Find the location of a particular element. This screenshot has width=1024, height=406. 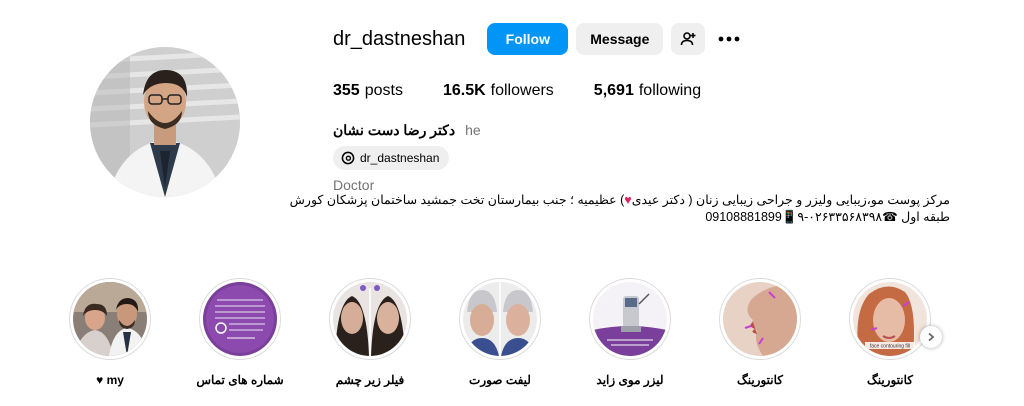

followers-label: followers is located at coordinates (522, 90).